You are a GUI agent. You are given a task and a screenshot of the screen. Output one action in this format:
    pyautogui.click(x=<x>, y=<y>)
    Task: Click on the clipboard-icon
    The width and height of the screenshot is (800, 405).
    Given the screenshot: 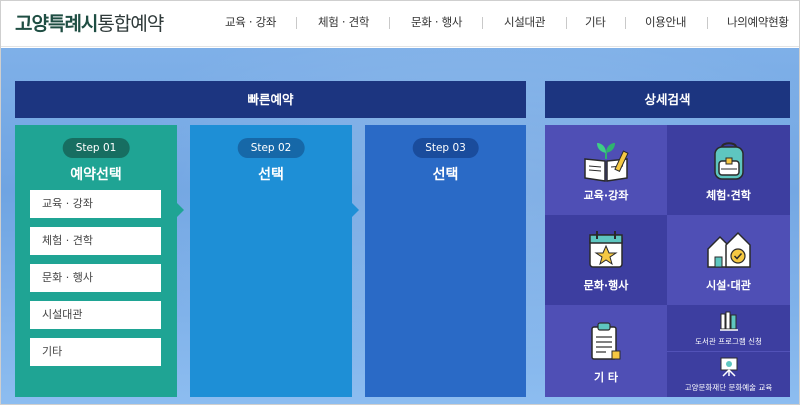 What is the action you would take?
    pyautogui.click(x=606, y=341)
    